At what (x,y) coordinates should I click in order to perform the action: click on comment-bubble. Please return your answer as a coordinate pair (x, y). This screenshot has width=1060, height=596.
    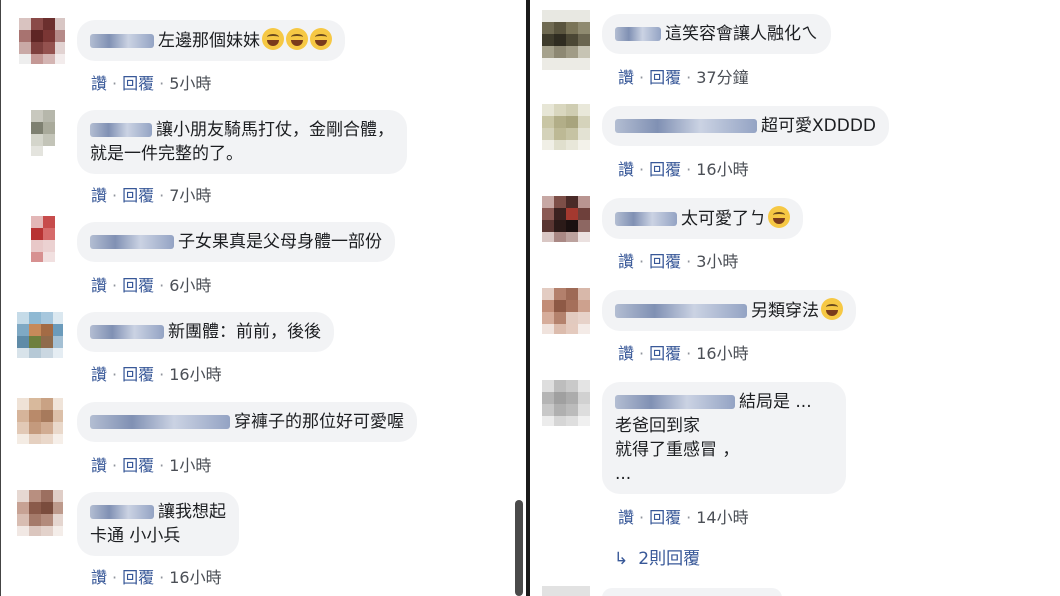
    Looking at the image, I should click on (692, 592).